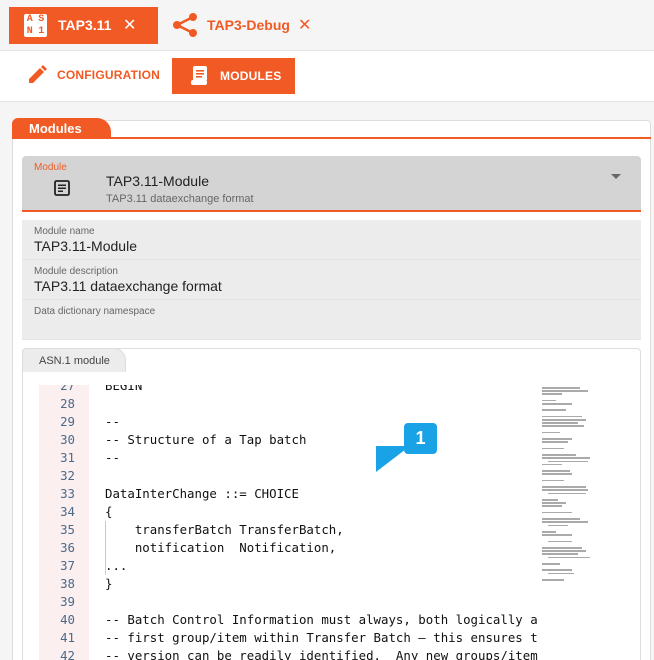 This screenshot has width=654, height=660. I want to click on line-number: 30, so click(67, 439).